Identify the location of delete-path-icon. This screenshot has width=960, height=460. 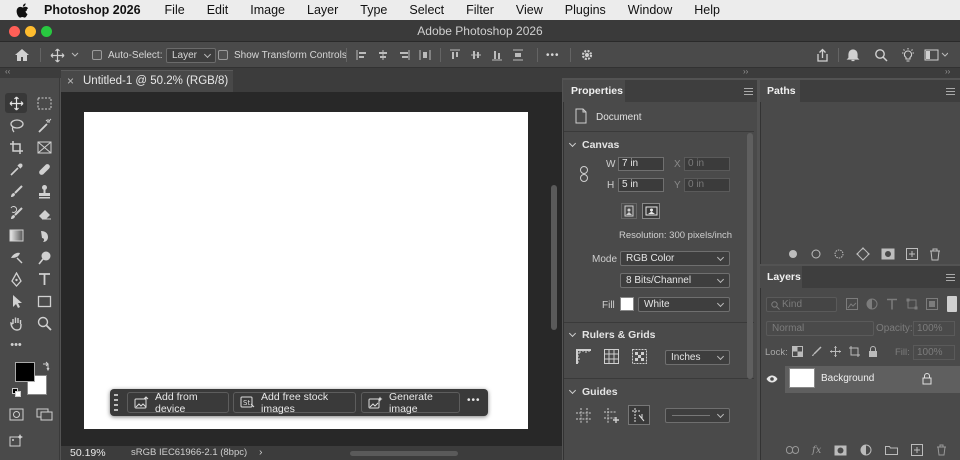
(935, 254).